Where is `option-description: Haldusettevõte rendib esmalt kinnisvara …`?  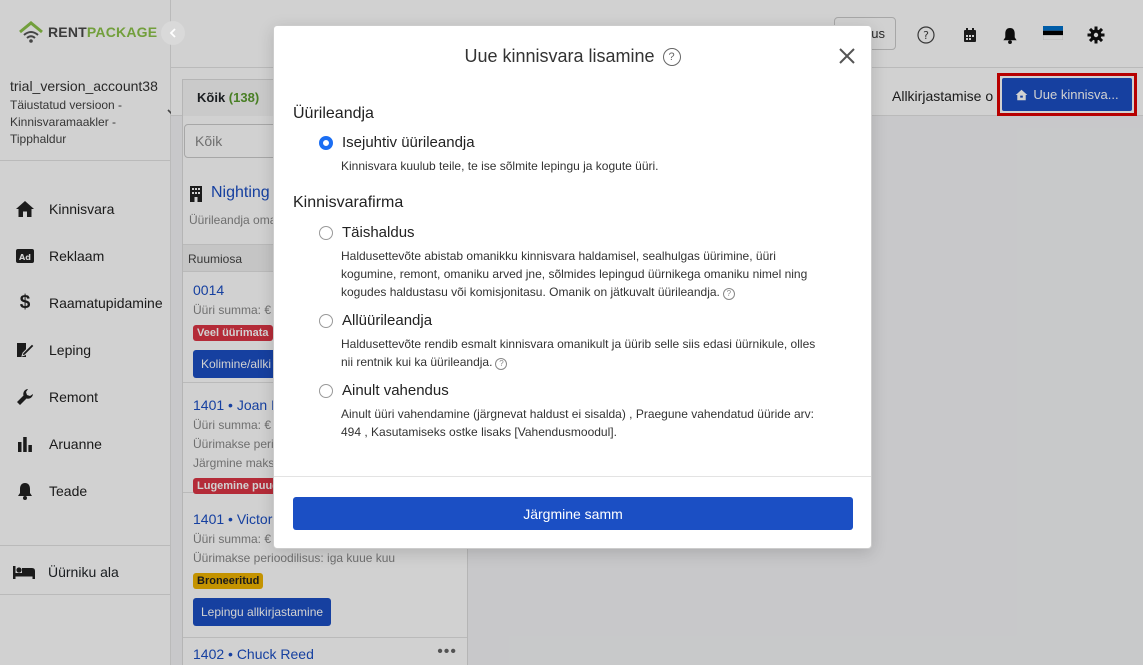
option-description: Haldusettevõte rendib esmalt kinnisvara … is located at coordinates (578, 353).